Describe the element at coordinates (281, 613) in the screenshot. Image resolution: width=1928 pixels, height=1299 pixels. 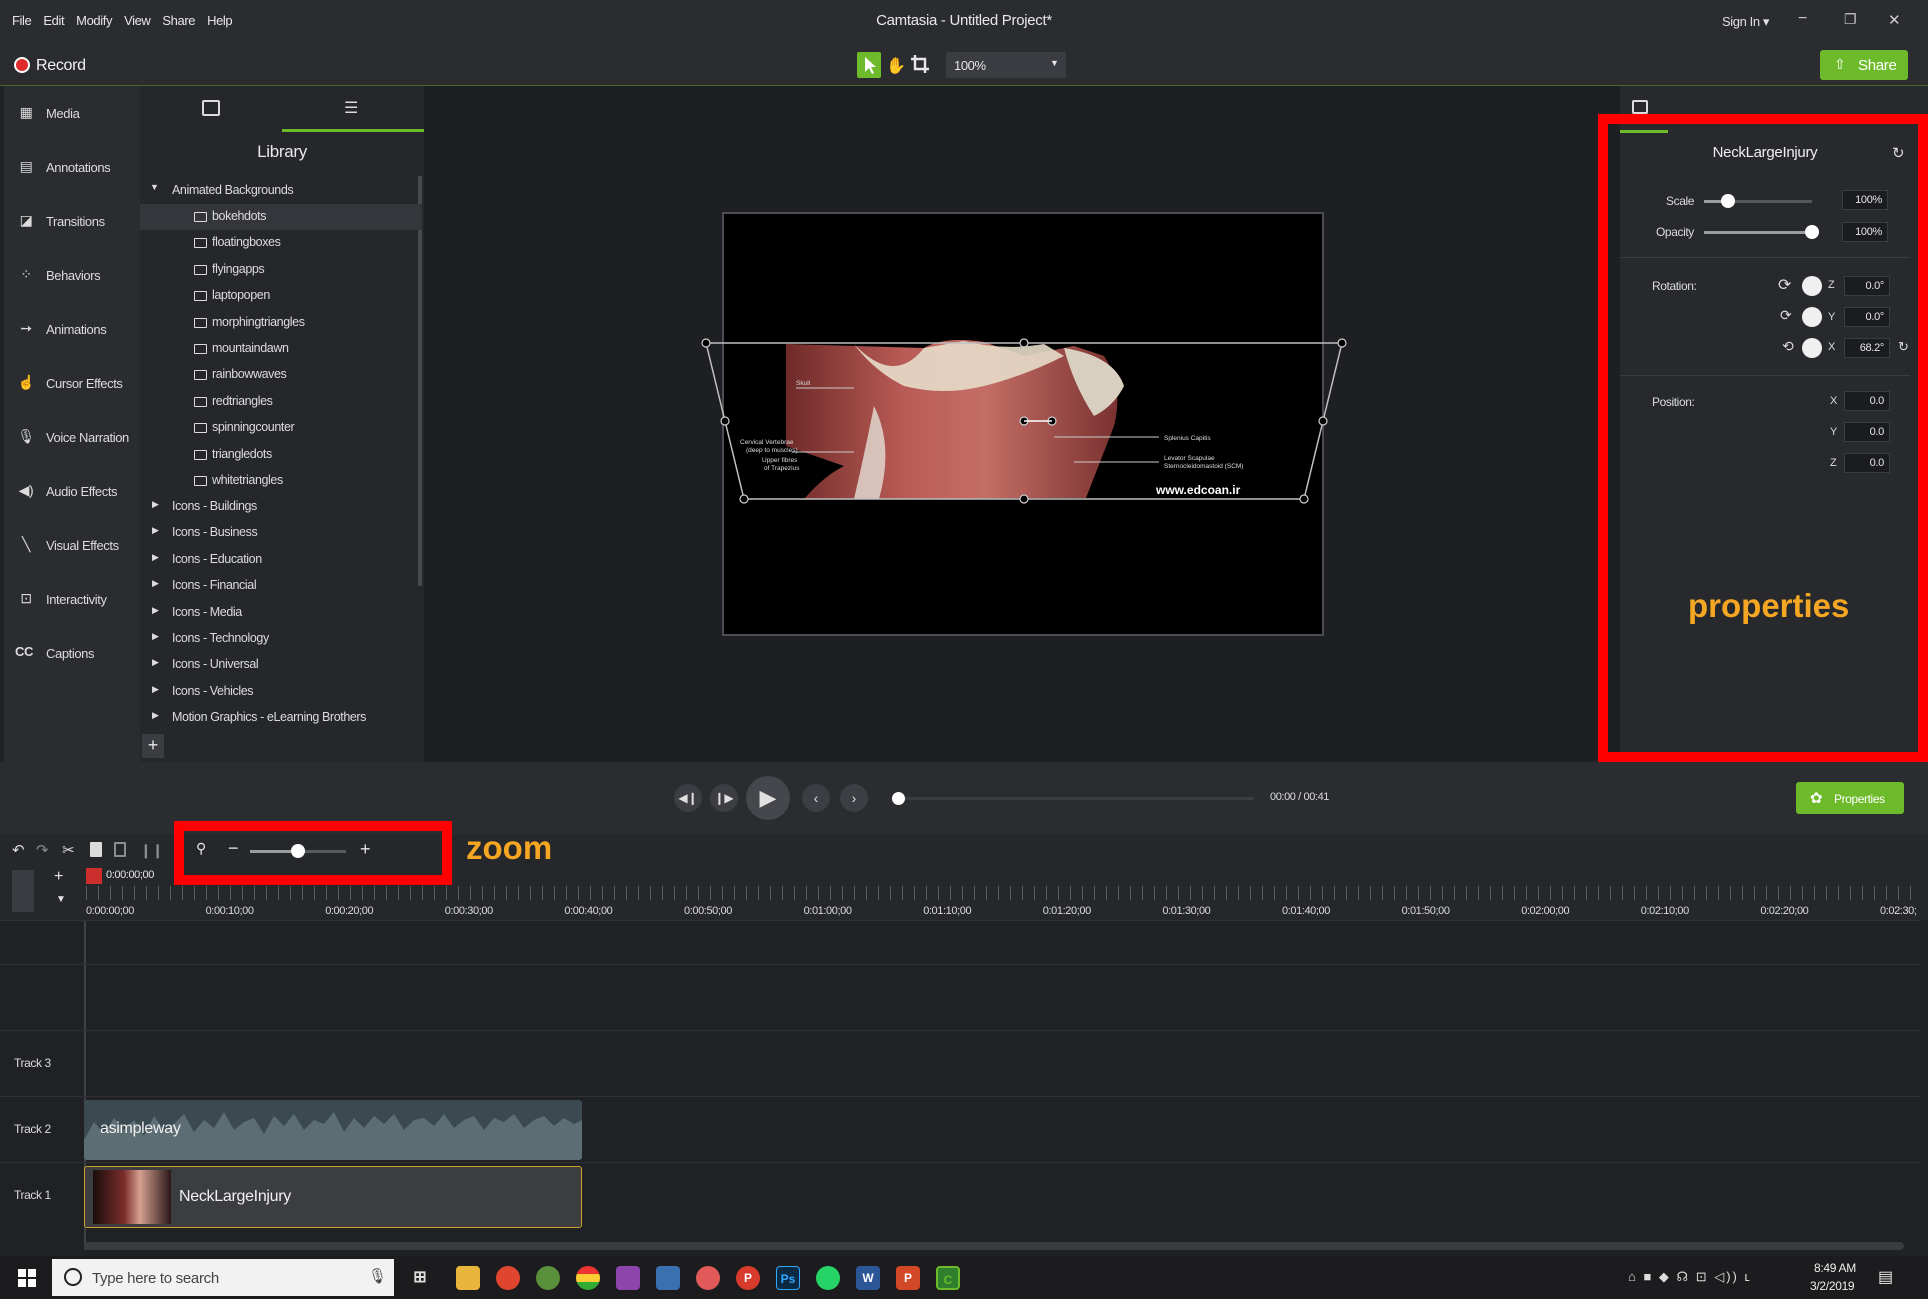
I see `library-folder: ▶ Icons - Media` at that location.